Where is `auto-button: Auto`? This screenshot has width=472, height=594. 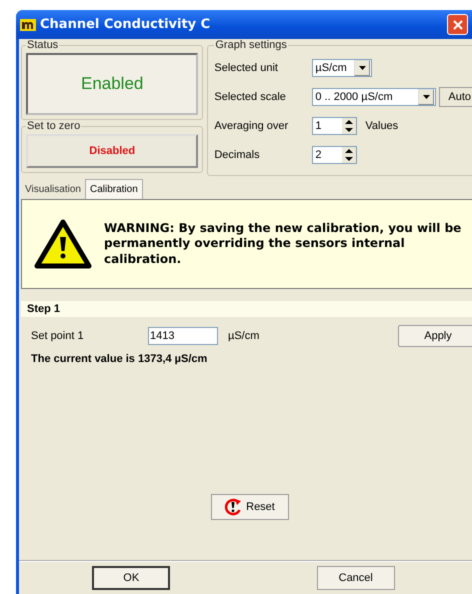
auto-button: Auto is located at coordinates (455, 96).